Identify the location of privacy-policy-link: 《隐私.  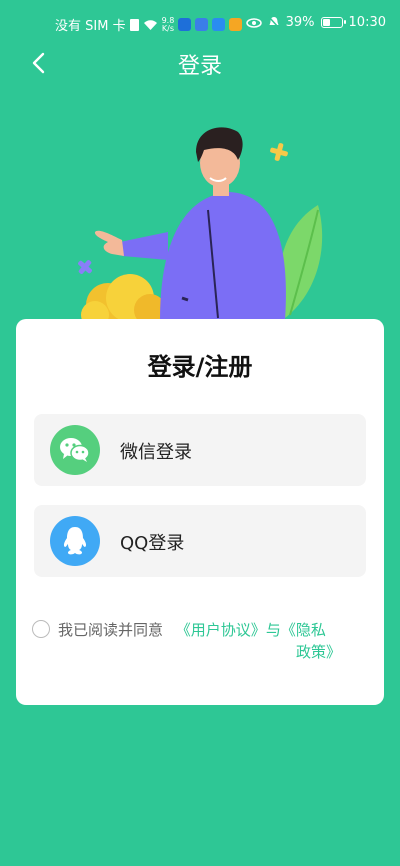
(303, 630).